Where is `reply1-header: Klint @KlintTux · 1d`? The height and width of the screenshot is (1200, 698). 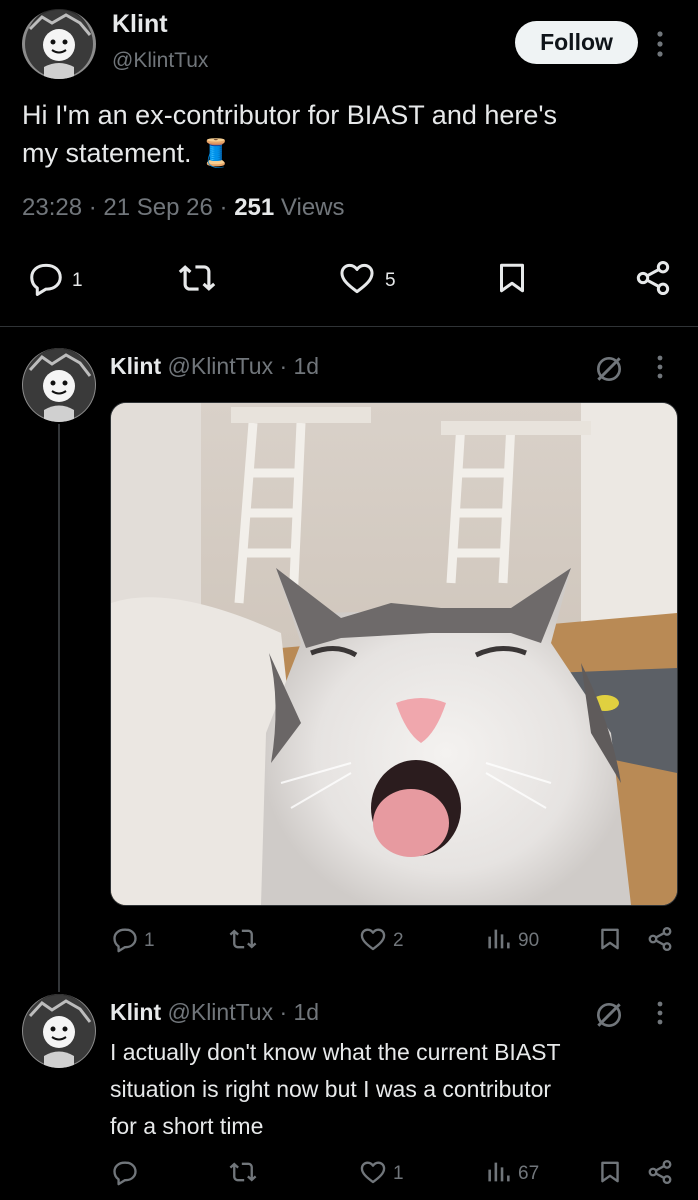
reply1-header: Klint @KlintTux · 1d is located at coordinates (214, 366).